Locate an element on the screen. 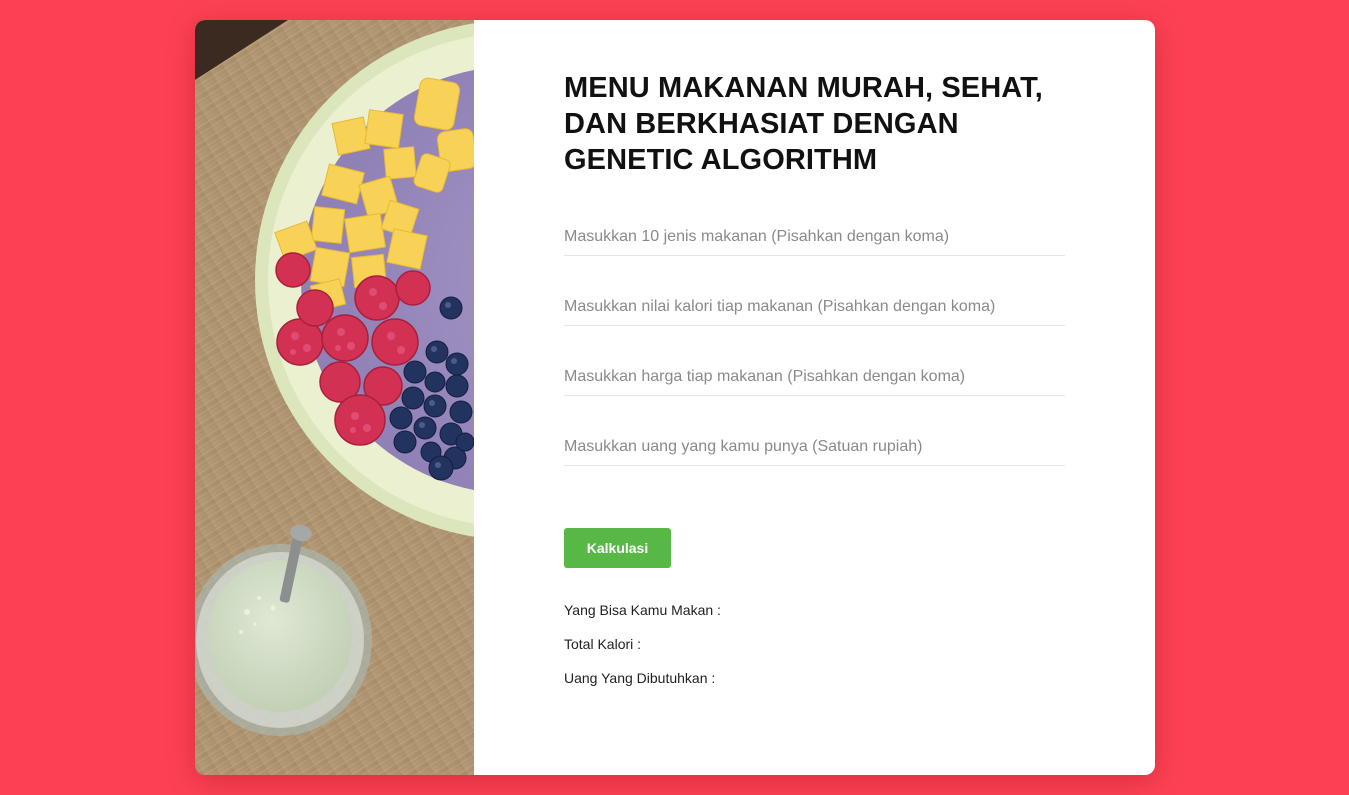 The height and width of the screenshot is (795, 1349). harga-field-wrapper is located at coordinates (814, 377).